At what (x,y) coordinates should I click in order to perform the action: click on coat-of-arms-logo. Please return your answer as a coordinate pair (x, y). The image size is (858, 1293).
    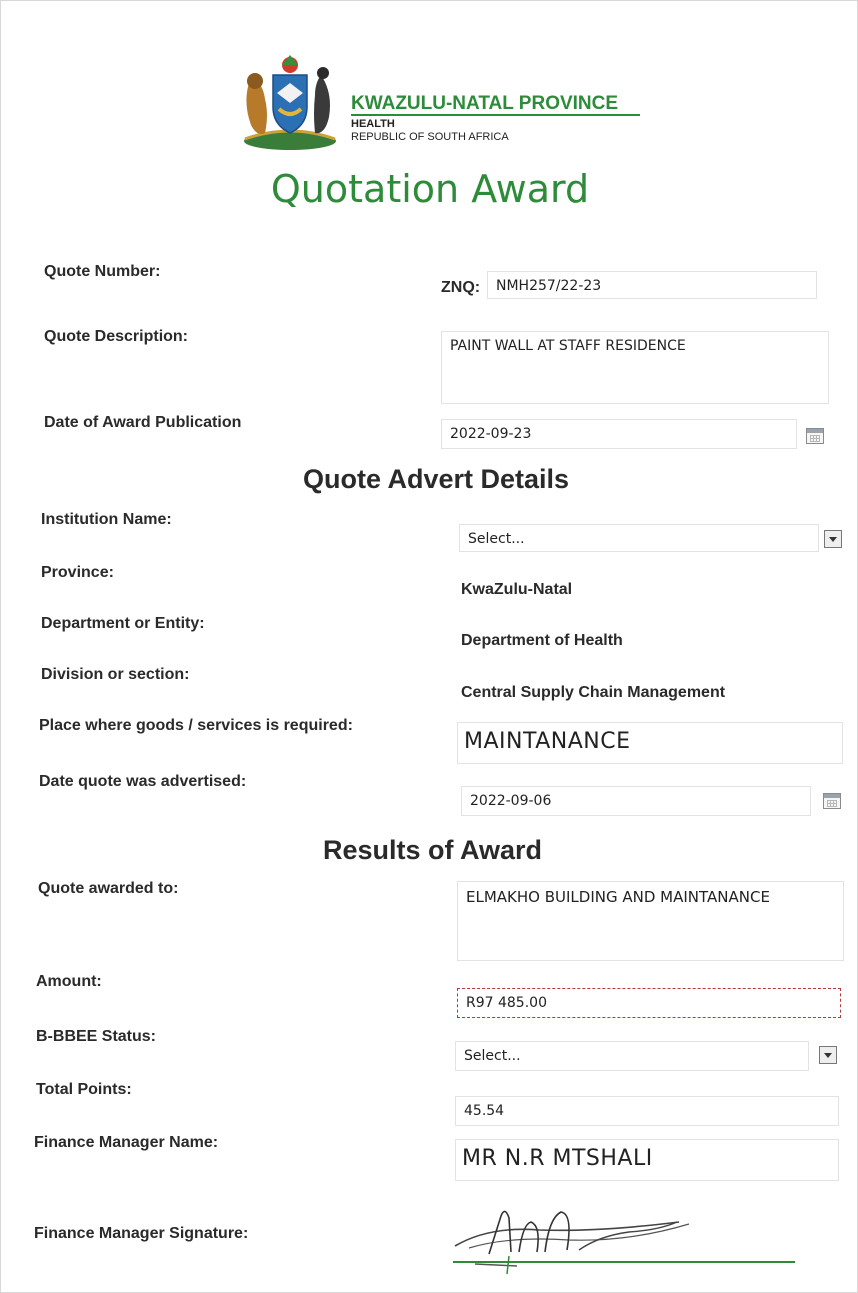
    Looking at the image, I should click on (290, 102).